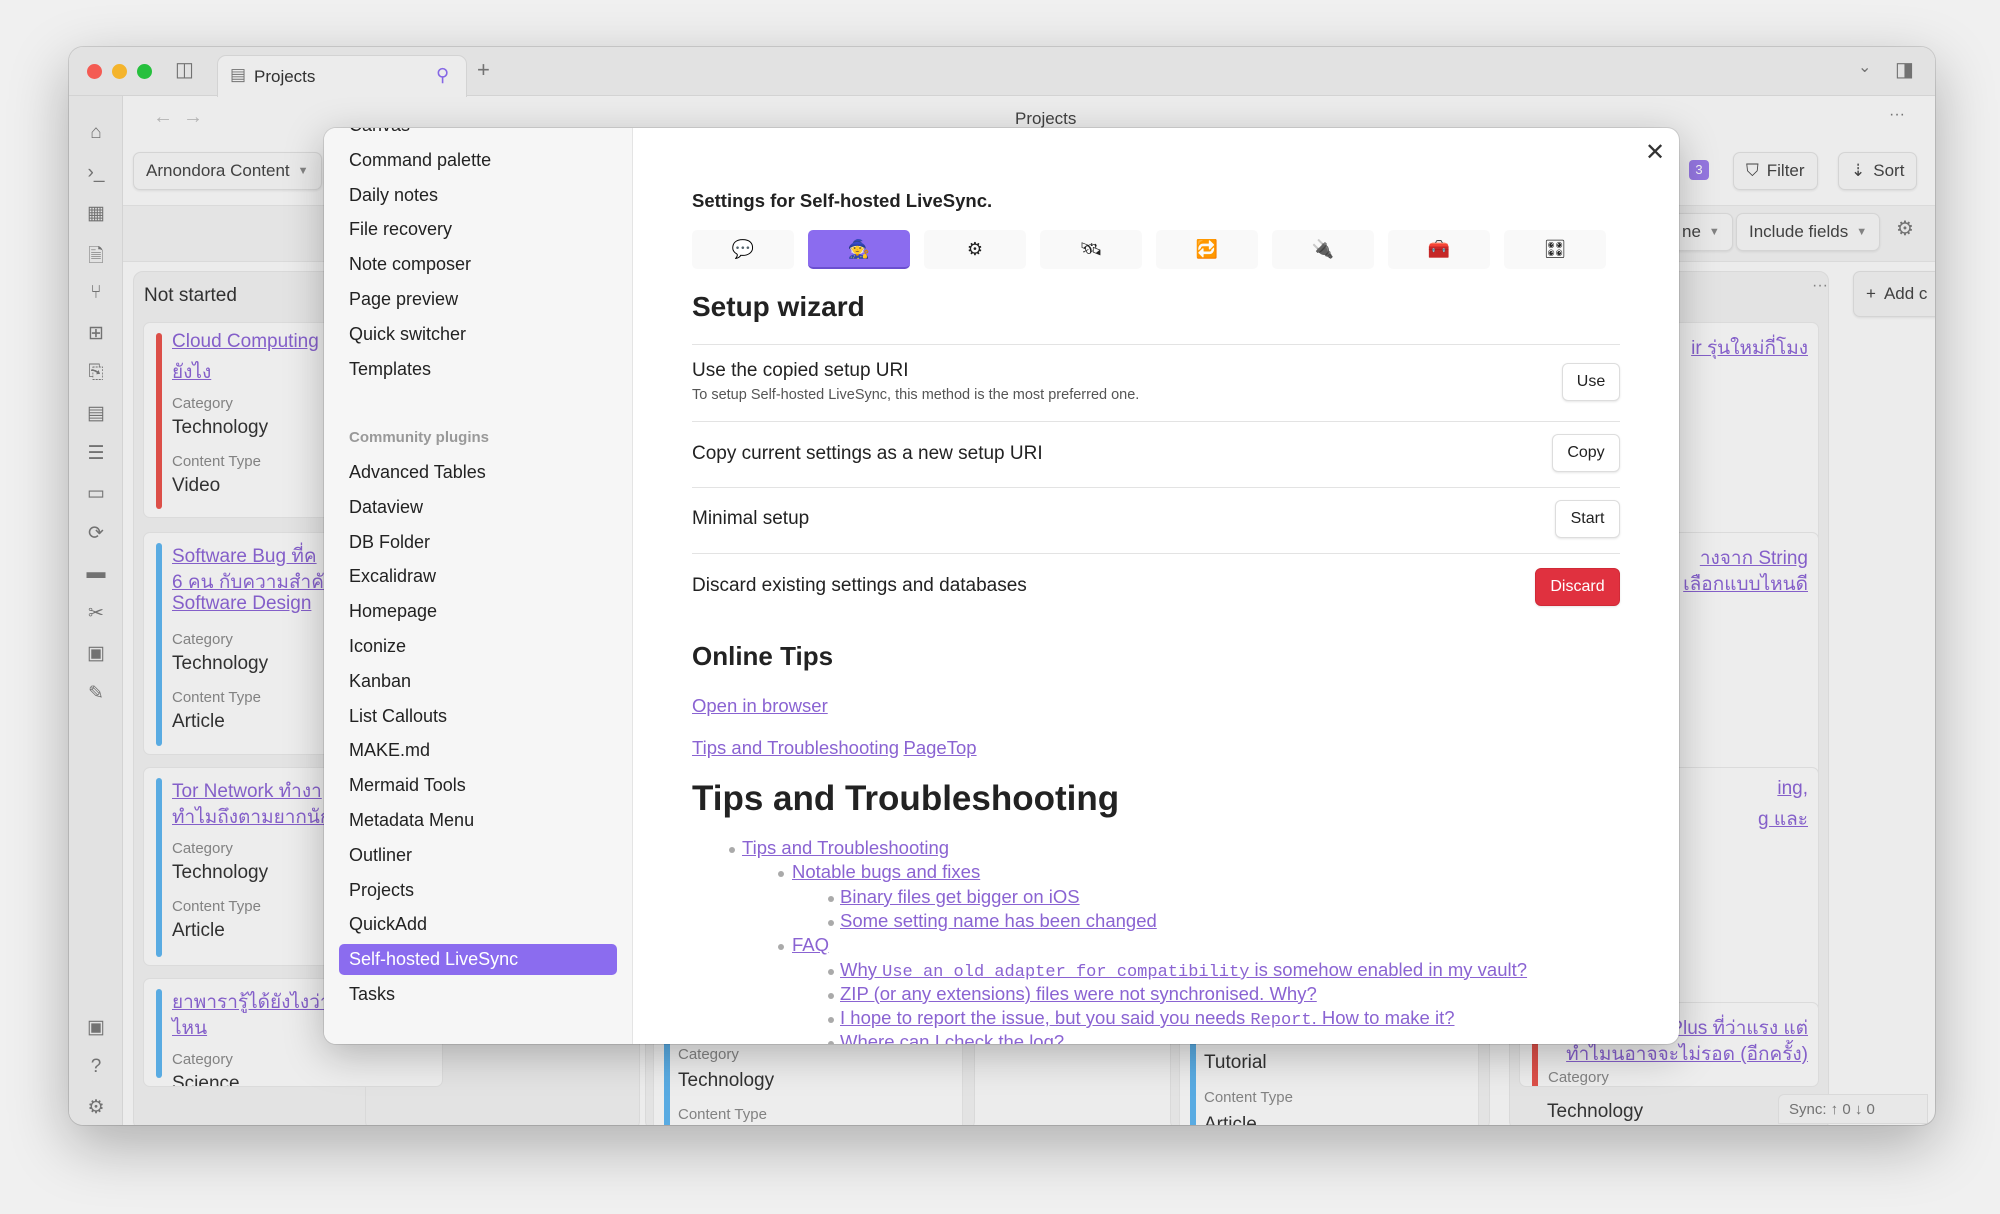 This screenshot has height=1214, width=2000. What do you see at coordinates (795, 747) in the screenshot?
I see `tips-link: Tips and Troubleshooting` at bounding box center [795, 747].